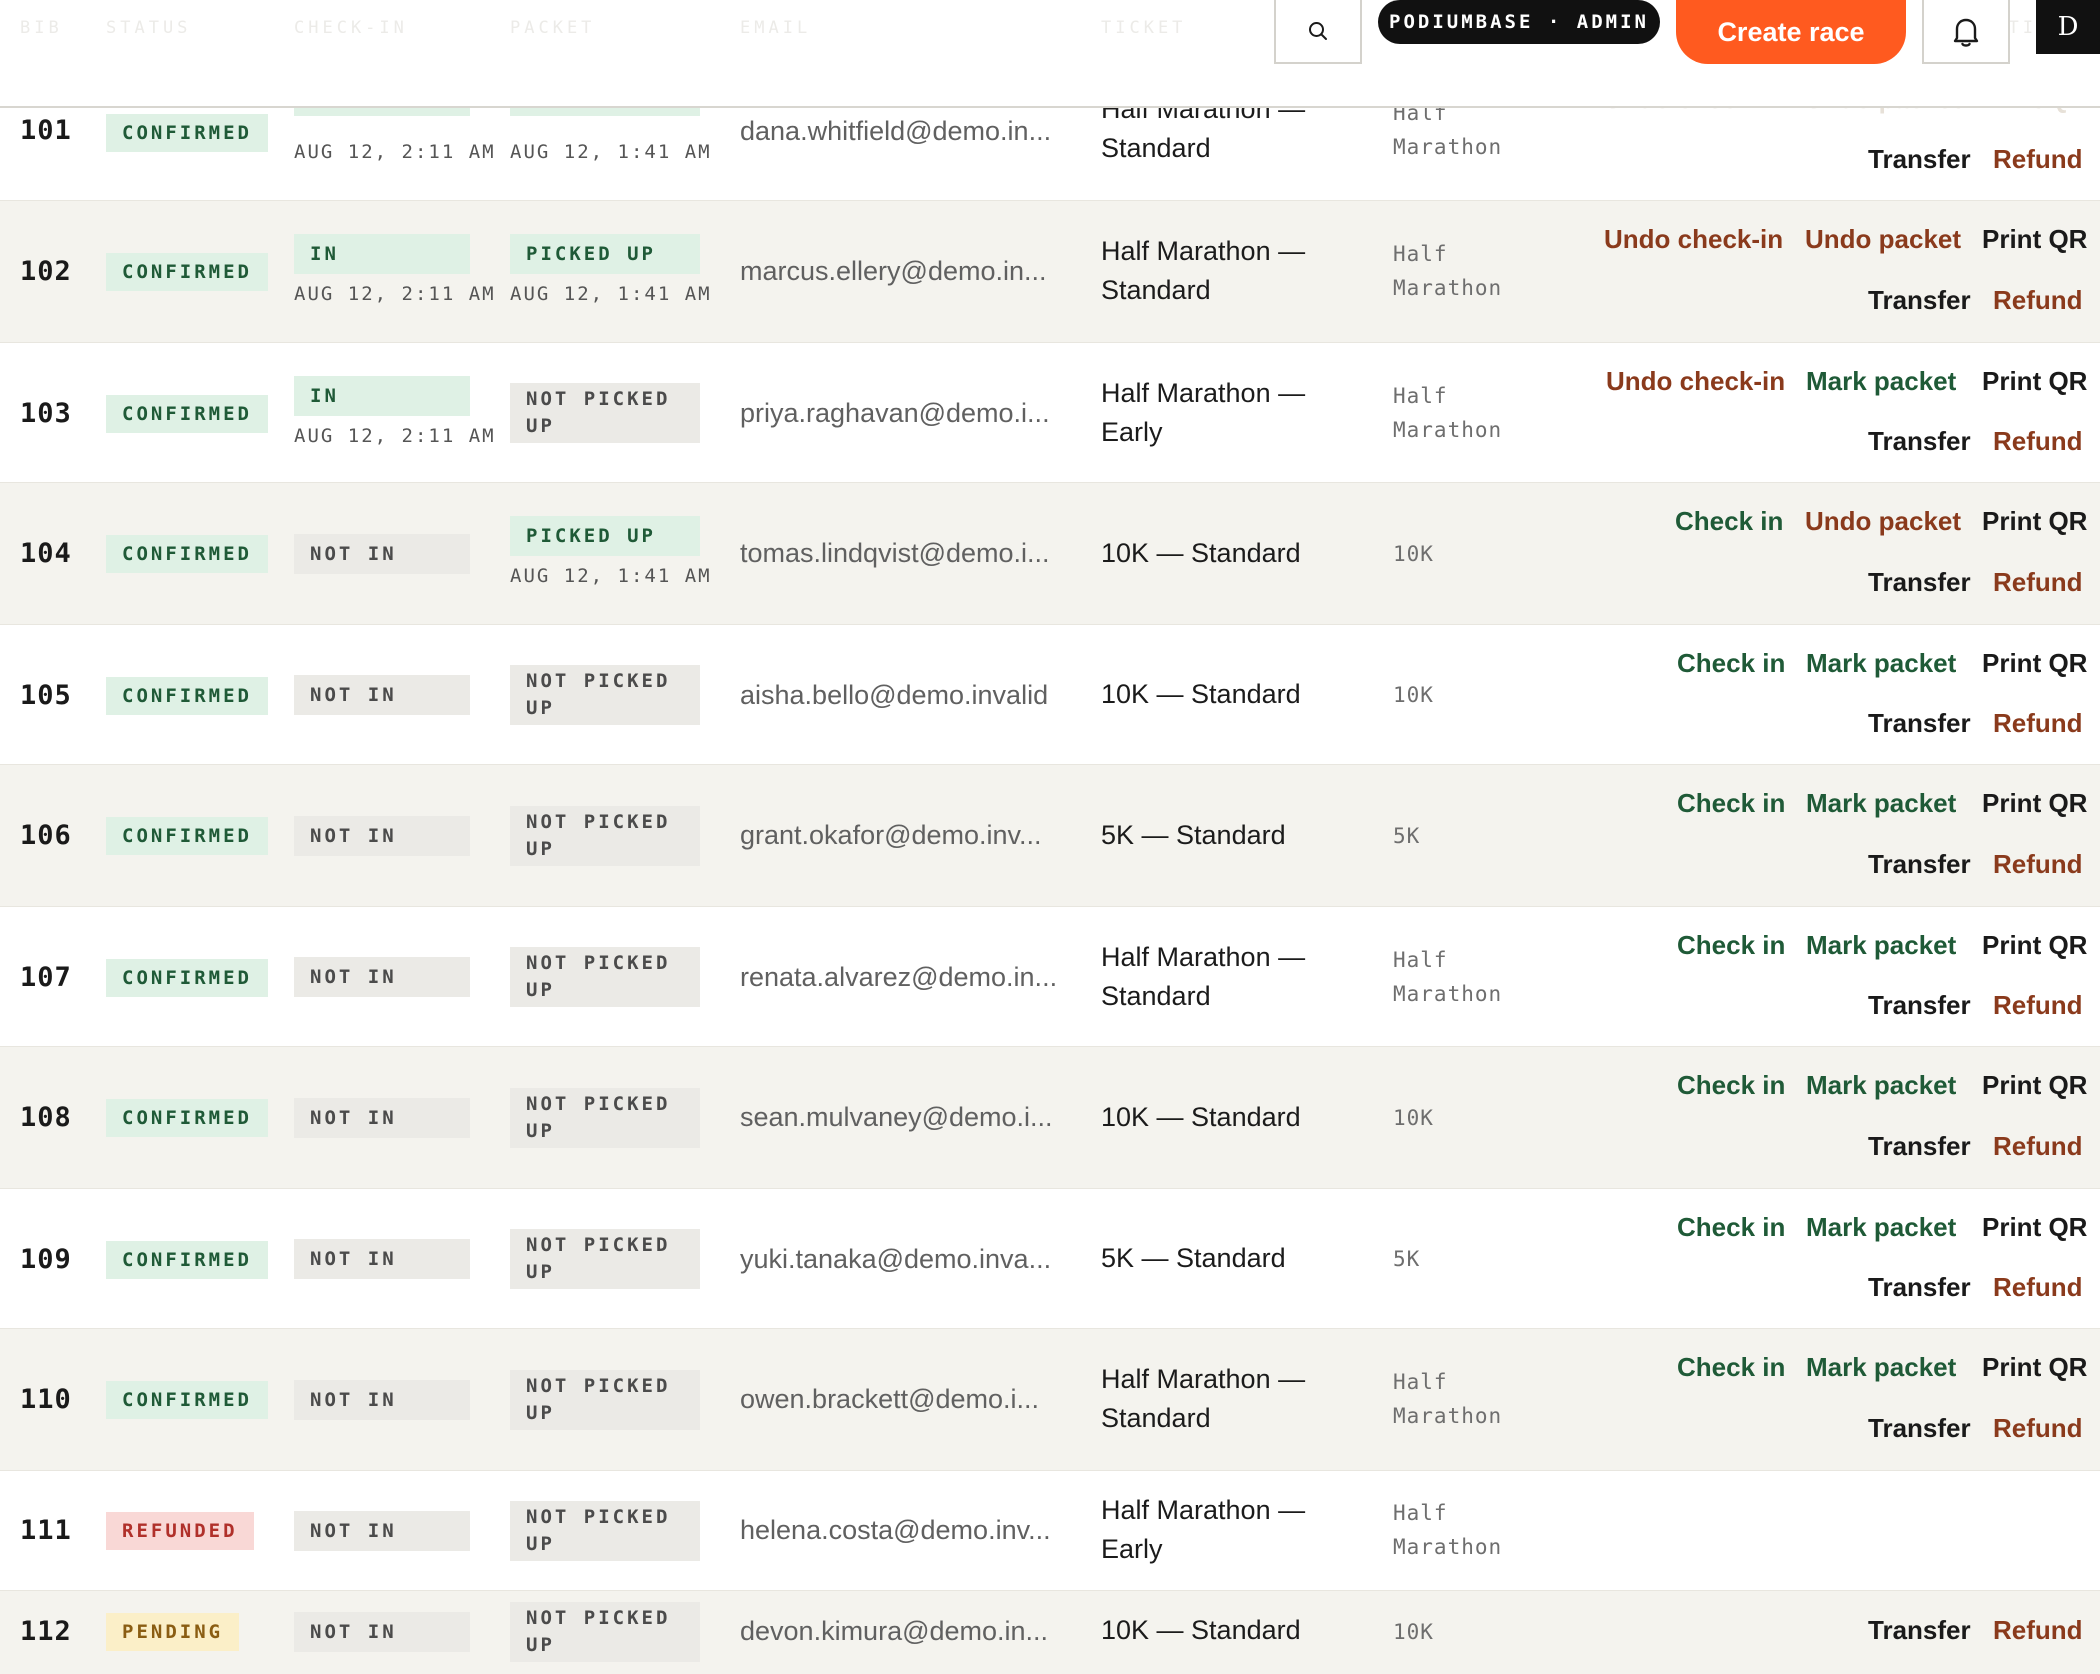 The image size is (2100, 1674). Describe the element at coordinates (1407, 836) in the screenshot. I see `race-name: 5K` at that location.